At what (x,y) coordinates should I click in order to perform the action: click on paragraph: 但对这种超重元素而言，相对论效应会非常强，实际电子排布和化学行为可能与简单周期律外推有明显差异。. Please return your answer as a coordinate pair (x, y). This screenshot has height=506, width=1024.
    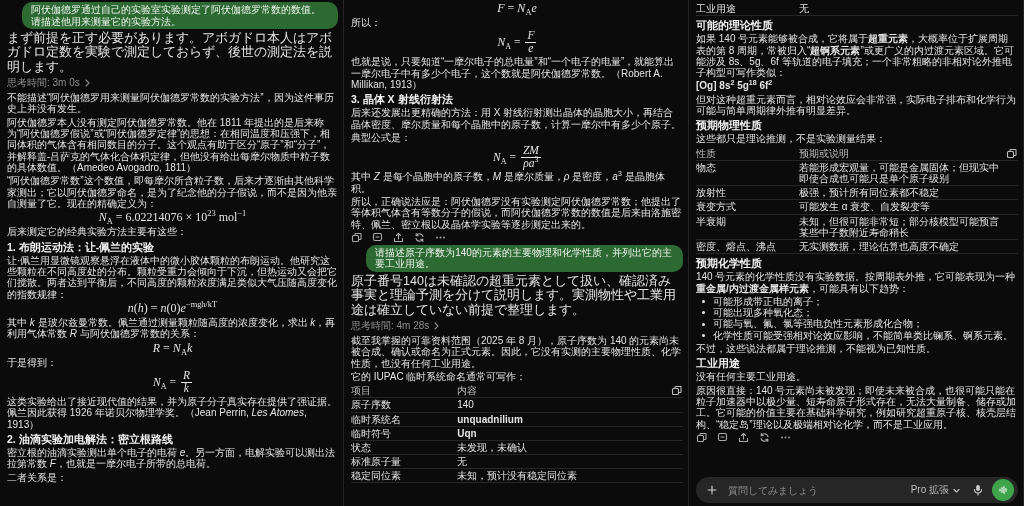
    Looking at the image, I should click on (856, 105).